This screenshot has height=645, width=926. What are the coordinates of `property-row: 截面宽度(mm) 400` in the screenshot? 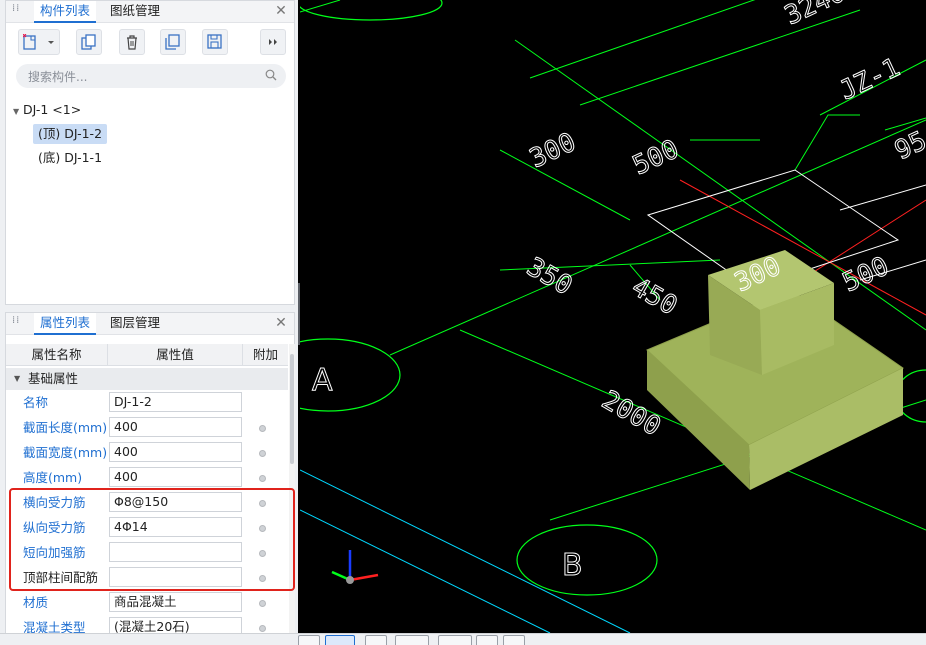 It's located at (147, 452).